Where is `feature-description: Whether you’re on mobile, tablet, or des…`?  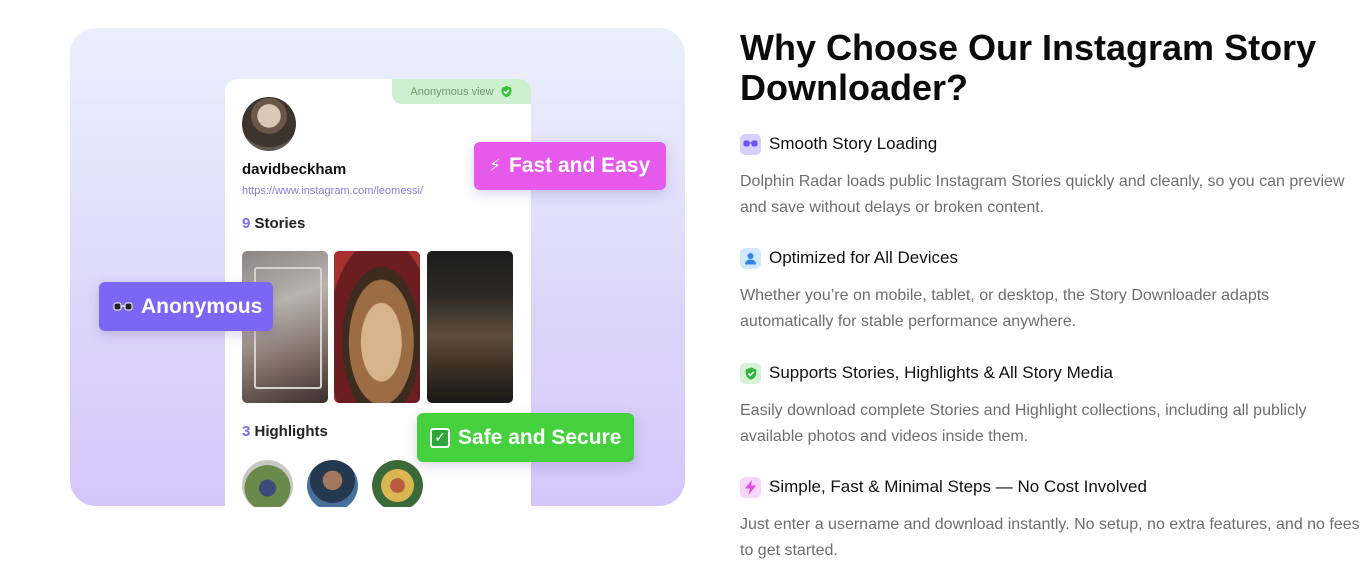 feature-description: Whether you’re on mobile, tablet, or des… is located at coordinates (1005, 308).